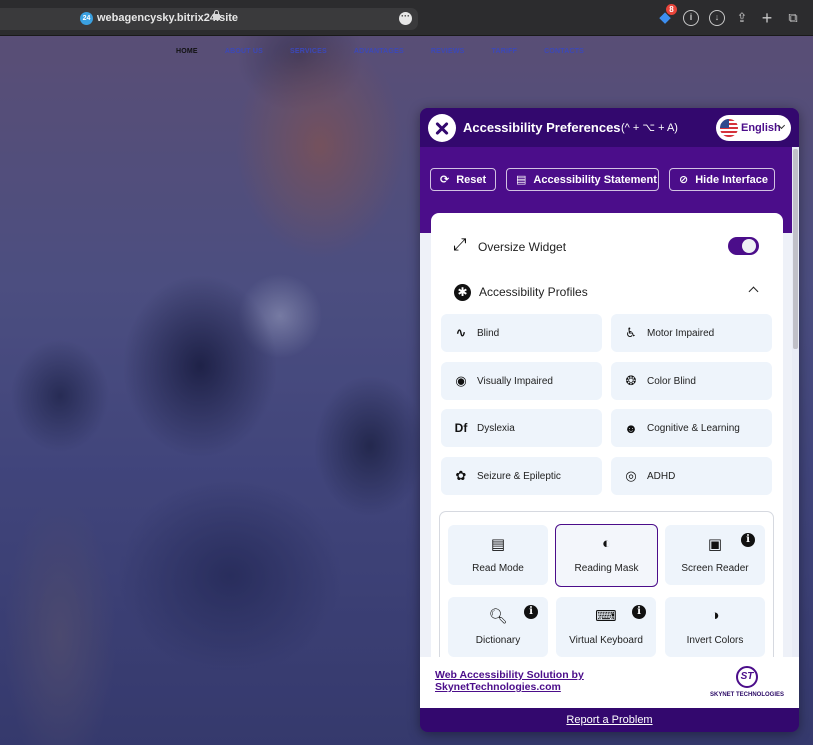 This screenshot has height=745, width=813. What do you see at coordinates (471, 179) in the screenshot?
I see `reset-label: Reset` at bounding box center [471, 179].